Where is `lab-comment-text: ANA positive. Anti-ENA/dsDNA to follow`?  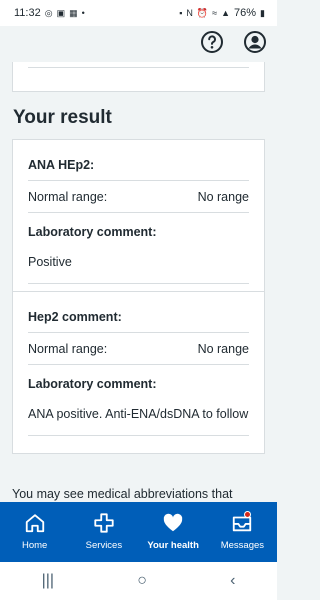 lab-comment-text: ANA positive. Anti-ENA/dsDNA to follow is located at coordinates (138, 414).